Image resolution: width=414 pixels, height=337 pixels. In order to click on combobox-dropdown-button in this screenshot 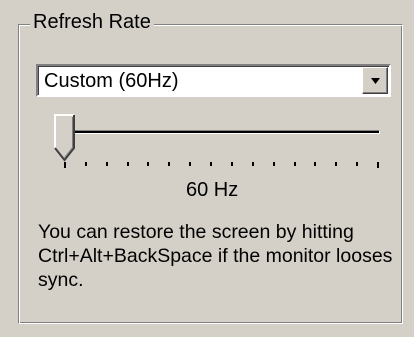, I will do `click(375, 80)`.